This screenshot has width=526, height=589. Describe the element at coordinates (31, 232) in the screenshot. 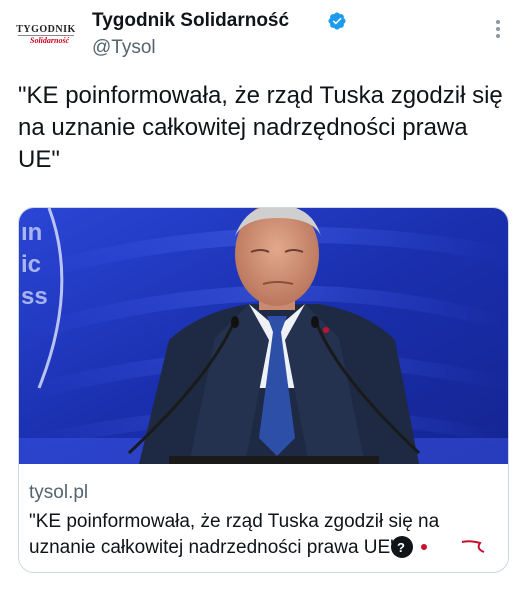

I see `svg-text: ın` at that location.